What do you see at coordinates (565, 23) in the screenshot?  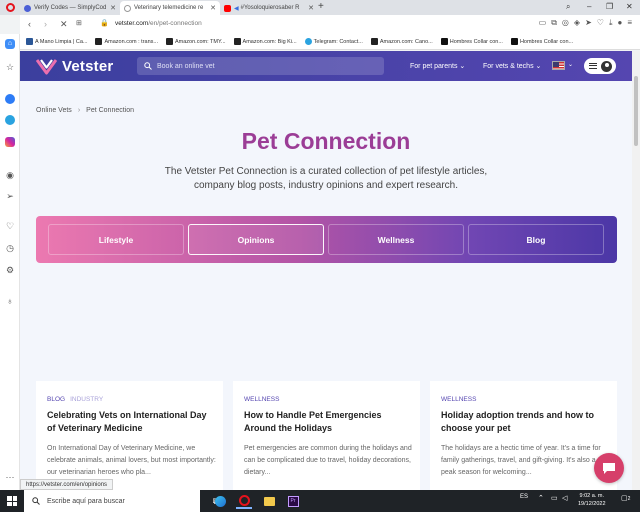 I see `camera-icon: ◎` at bounding box center [565, 23].